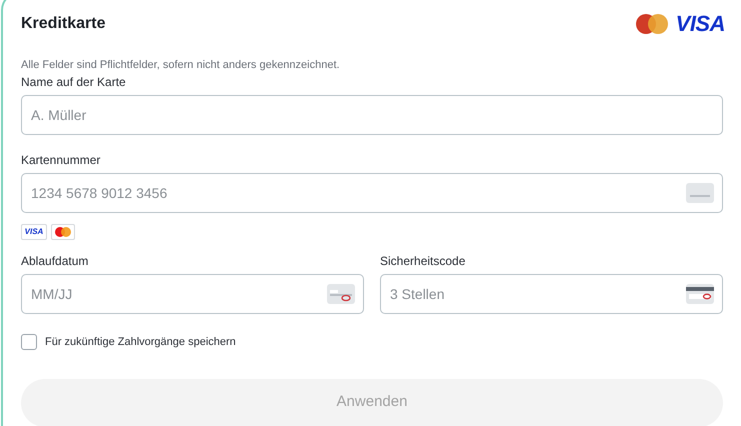 This screenshot has height=426, width=741. Describe the element at coordinates (61, 160) in the screenshot. I see `field-label: Kartennummer` at that location.